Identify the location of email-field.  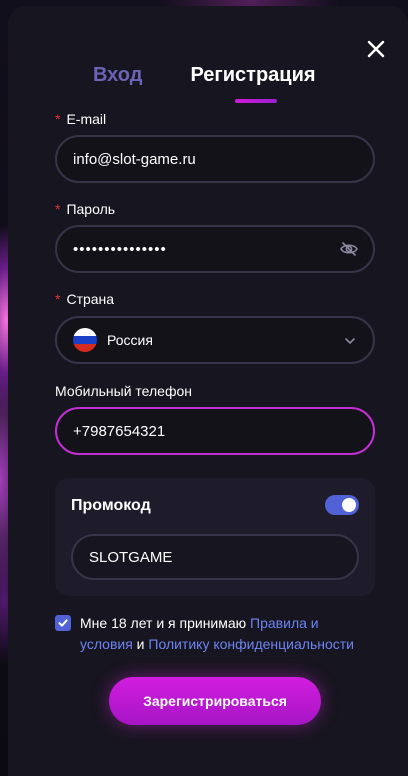
(215, 159).